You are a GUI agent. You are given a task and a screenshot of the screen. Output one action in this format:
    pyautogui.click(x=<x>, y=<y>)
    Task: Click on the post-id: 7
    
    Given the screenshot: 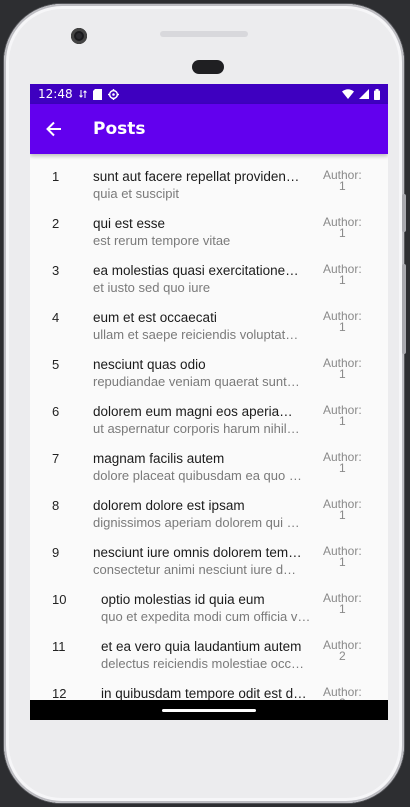 What is the action you would take?
    pyautogui.click(x=56, y=458)
    